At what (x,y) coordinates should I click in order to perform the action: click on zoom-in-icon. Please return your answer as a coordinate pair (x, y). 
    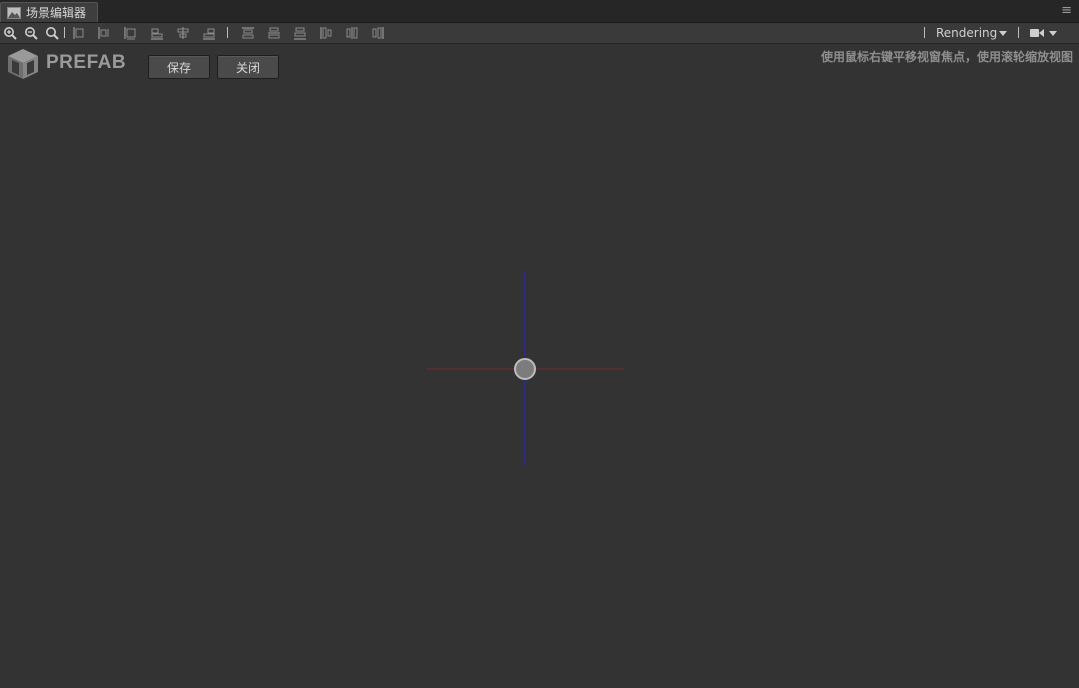
    Looking at the image, I should click on (10, 33).